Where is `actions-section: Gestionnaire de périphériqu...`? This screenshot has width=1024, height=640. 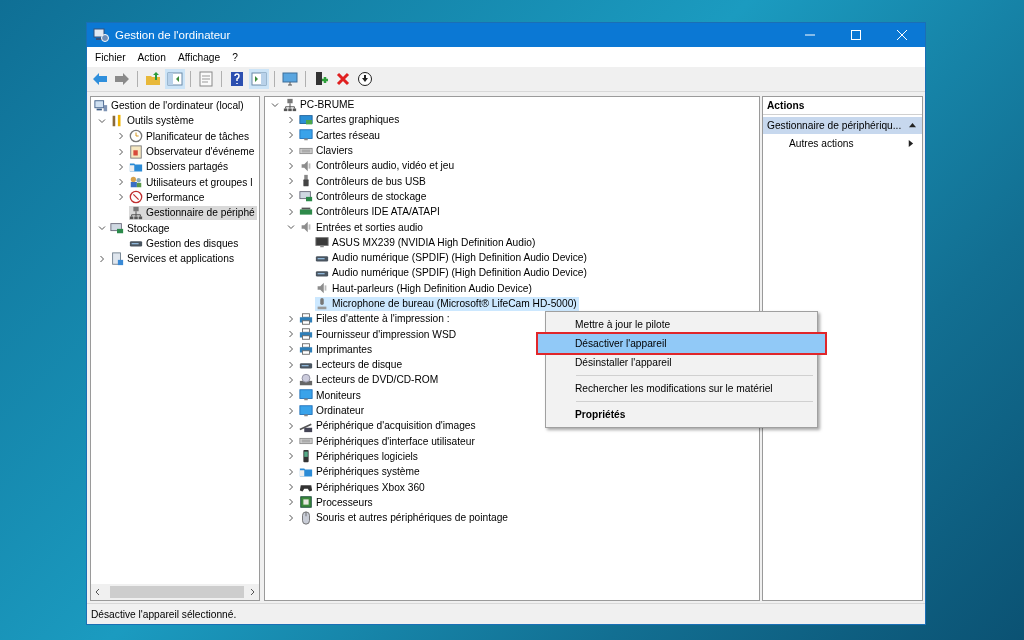
actions-section: Gestionnaire de périphériqu... is located at coordinates (842, 125).